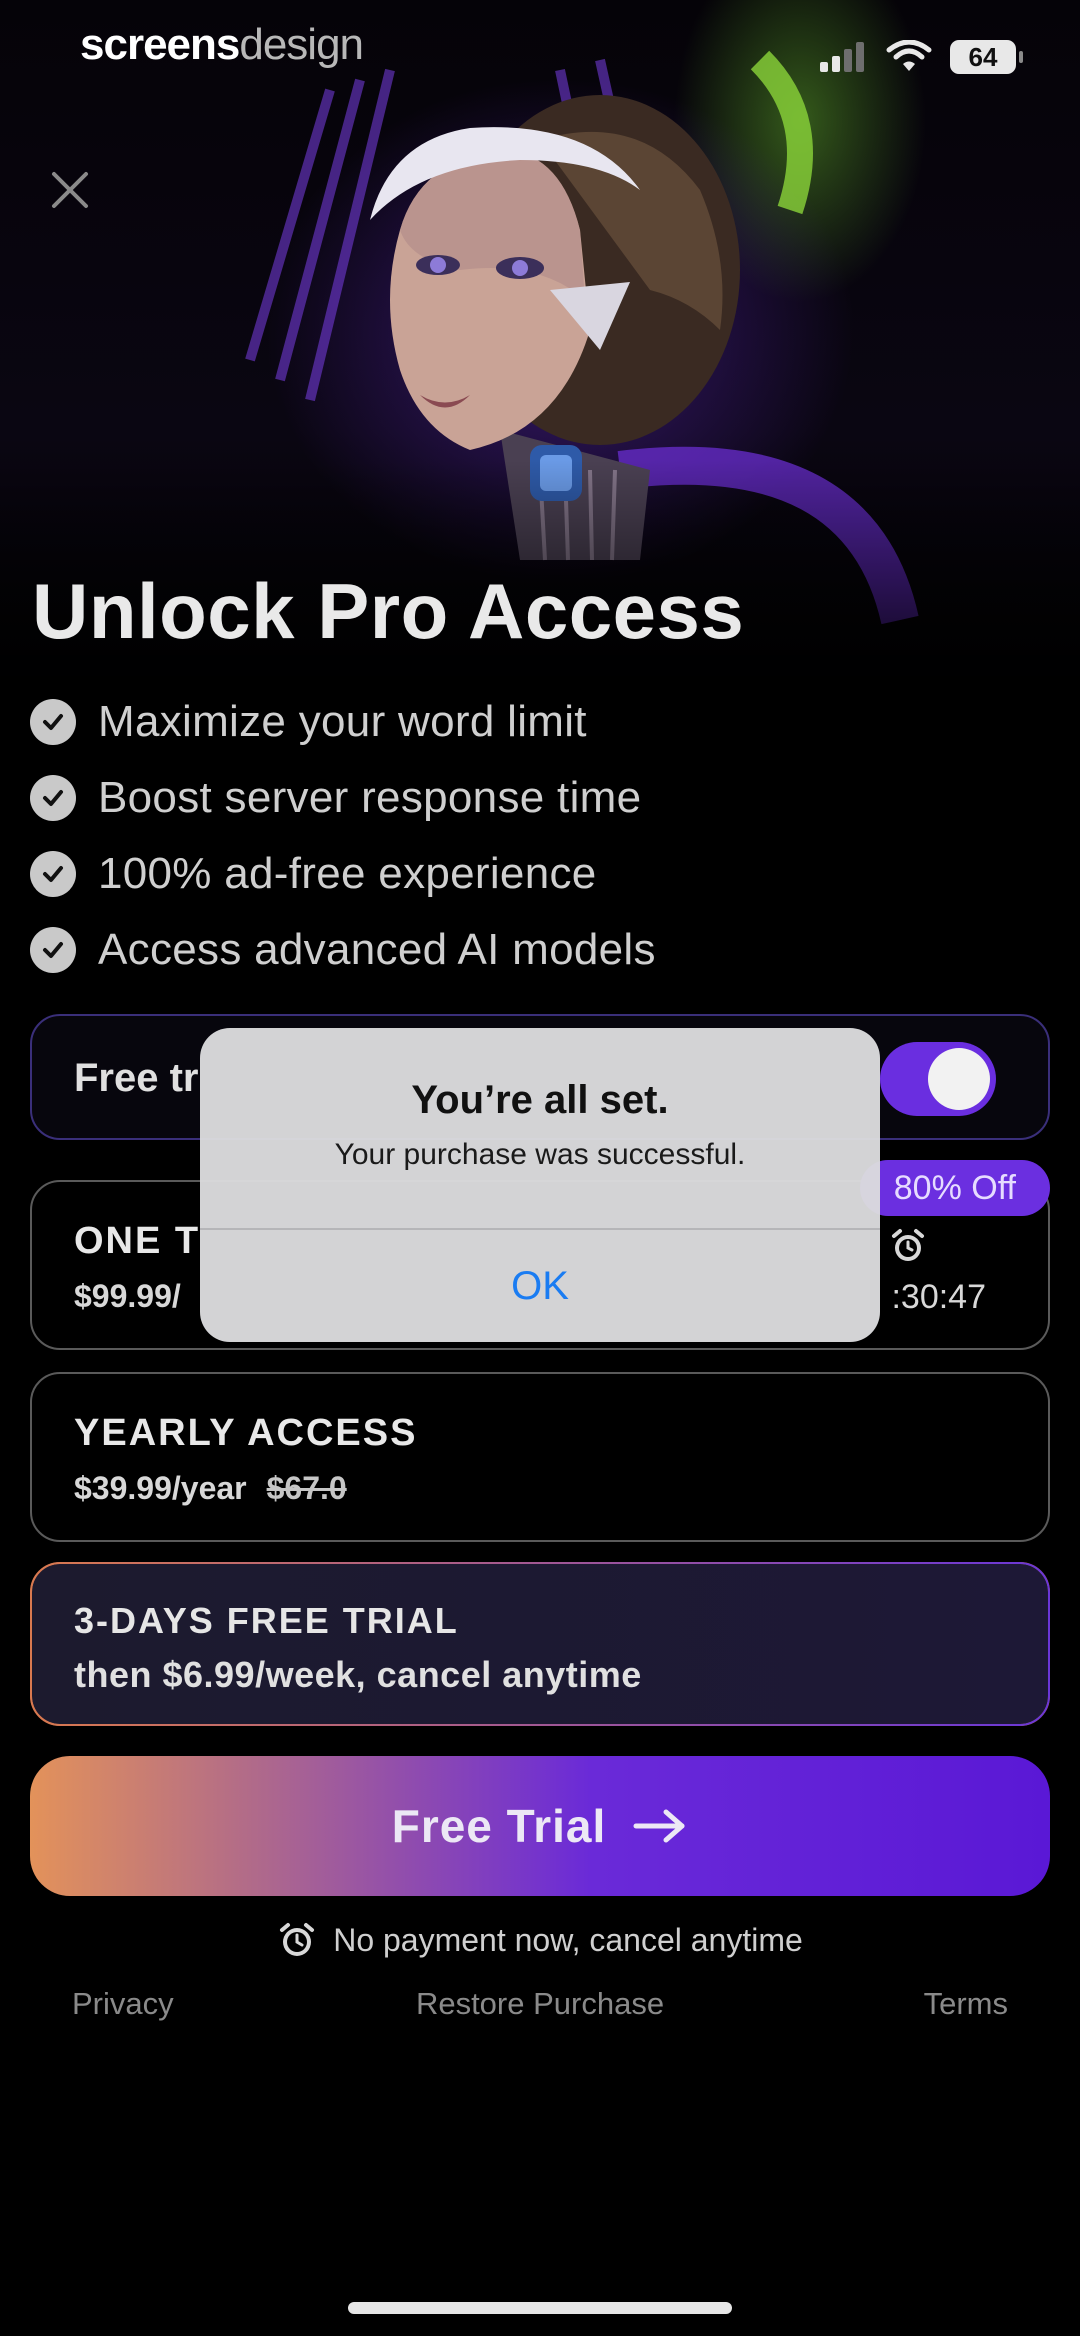 This screenshot has height=2336, width=1080. I want to click on alert-ok-button: OK, so click(540, 1286).